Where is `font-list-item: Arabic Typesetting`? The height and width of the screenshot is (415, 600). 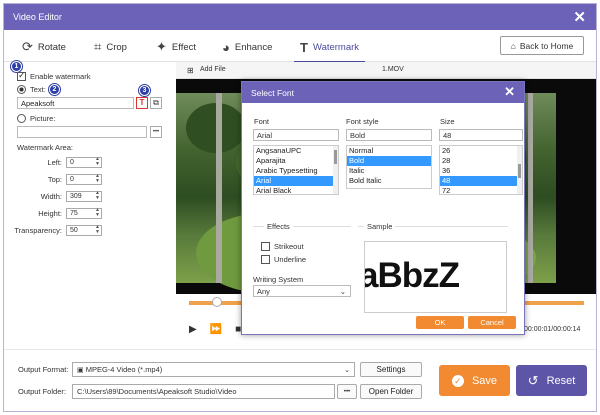 font-list-item: Arabic Typesetting is located at coordinates (296, 171).